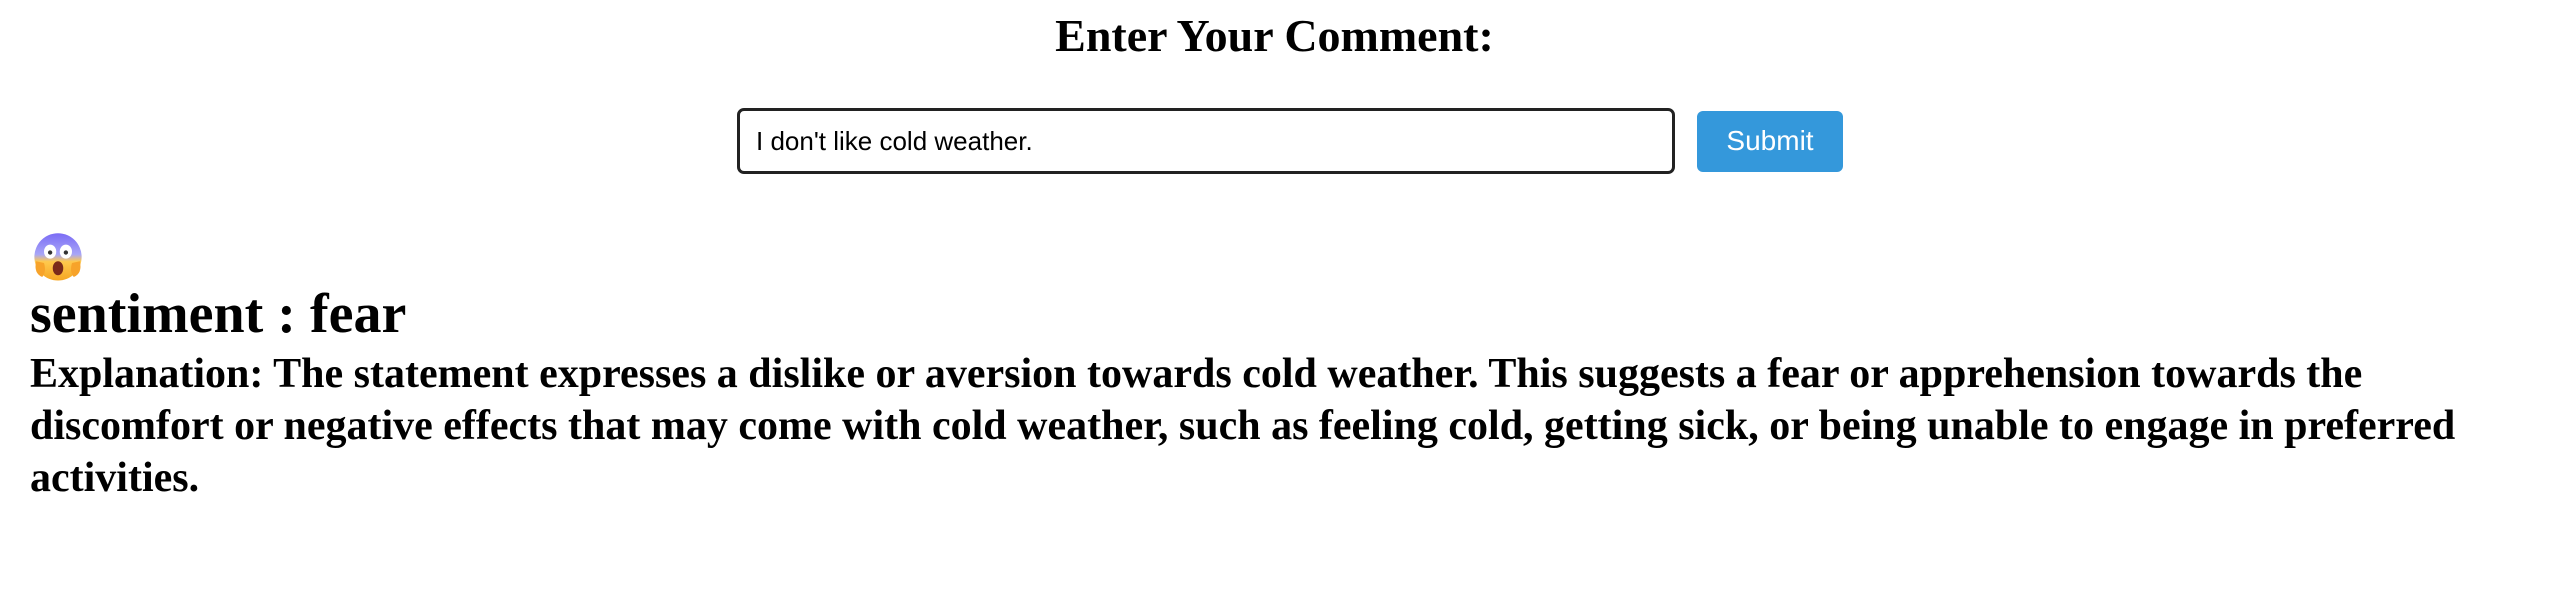 This screenshot has width=2549, height=604. I want to click on sentiment-label: sentiment : fear, so click(218, 314).